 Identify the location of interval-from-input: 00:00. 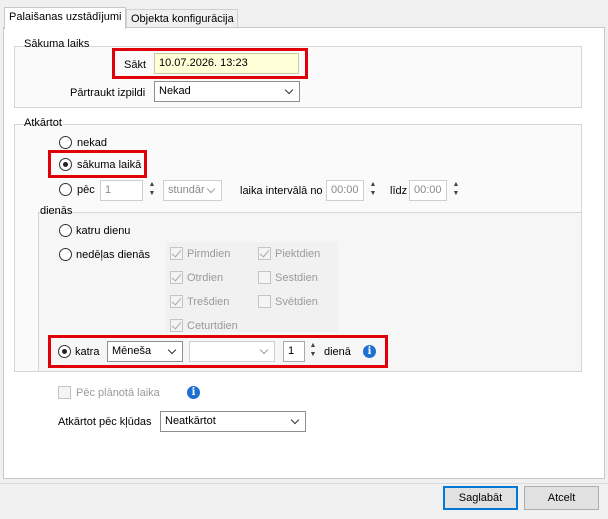
(345, 190).